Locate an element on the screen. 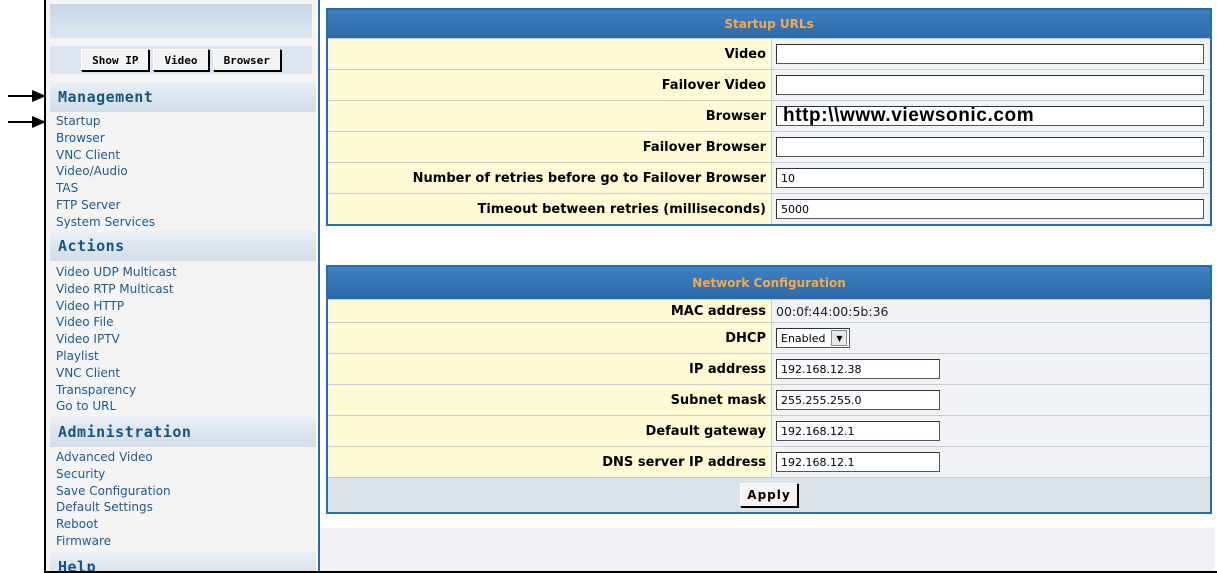 This screenshot has width=1217, height=573. apply-button: Apply is located at coordinates (769, 495).